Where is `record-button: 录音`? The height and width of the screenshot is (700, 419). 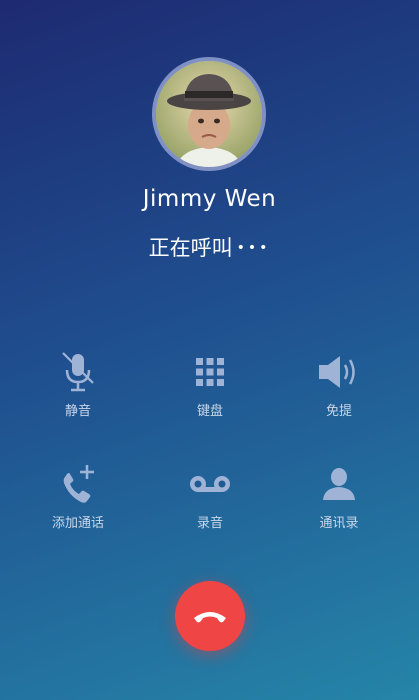 record-button: 录音 is located at coordinates (210, 496).